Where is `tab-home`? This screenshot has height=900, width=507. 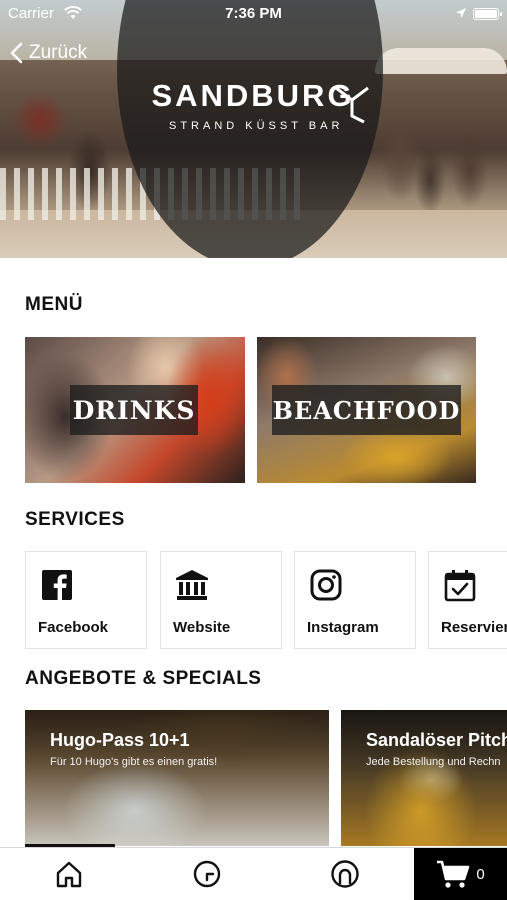
tab-home is located at coordinates (69, 874).